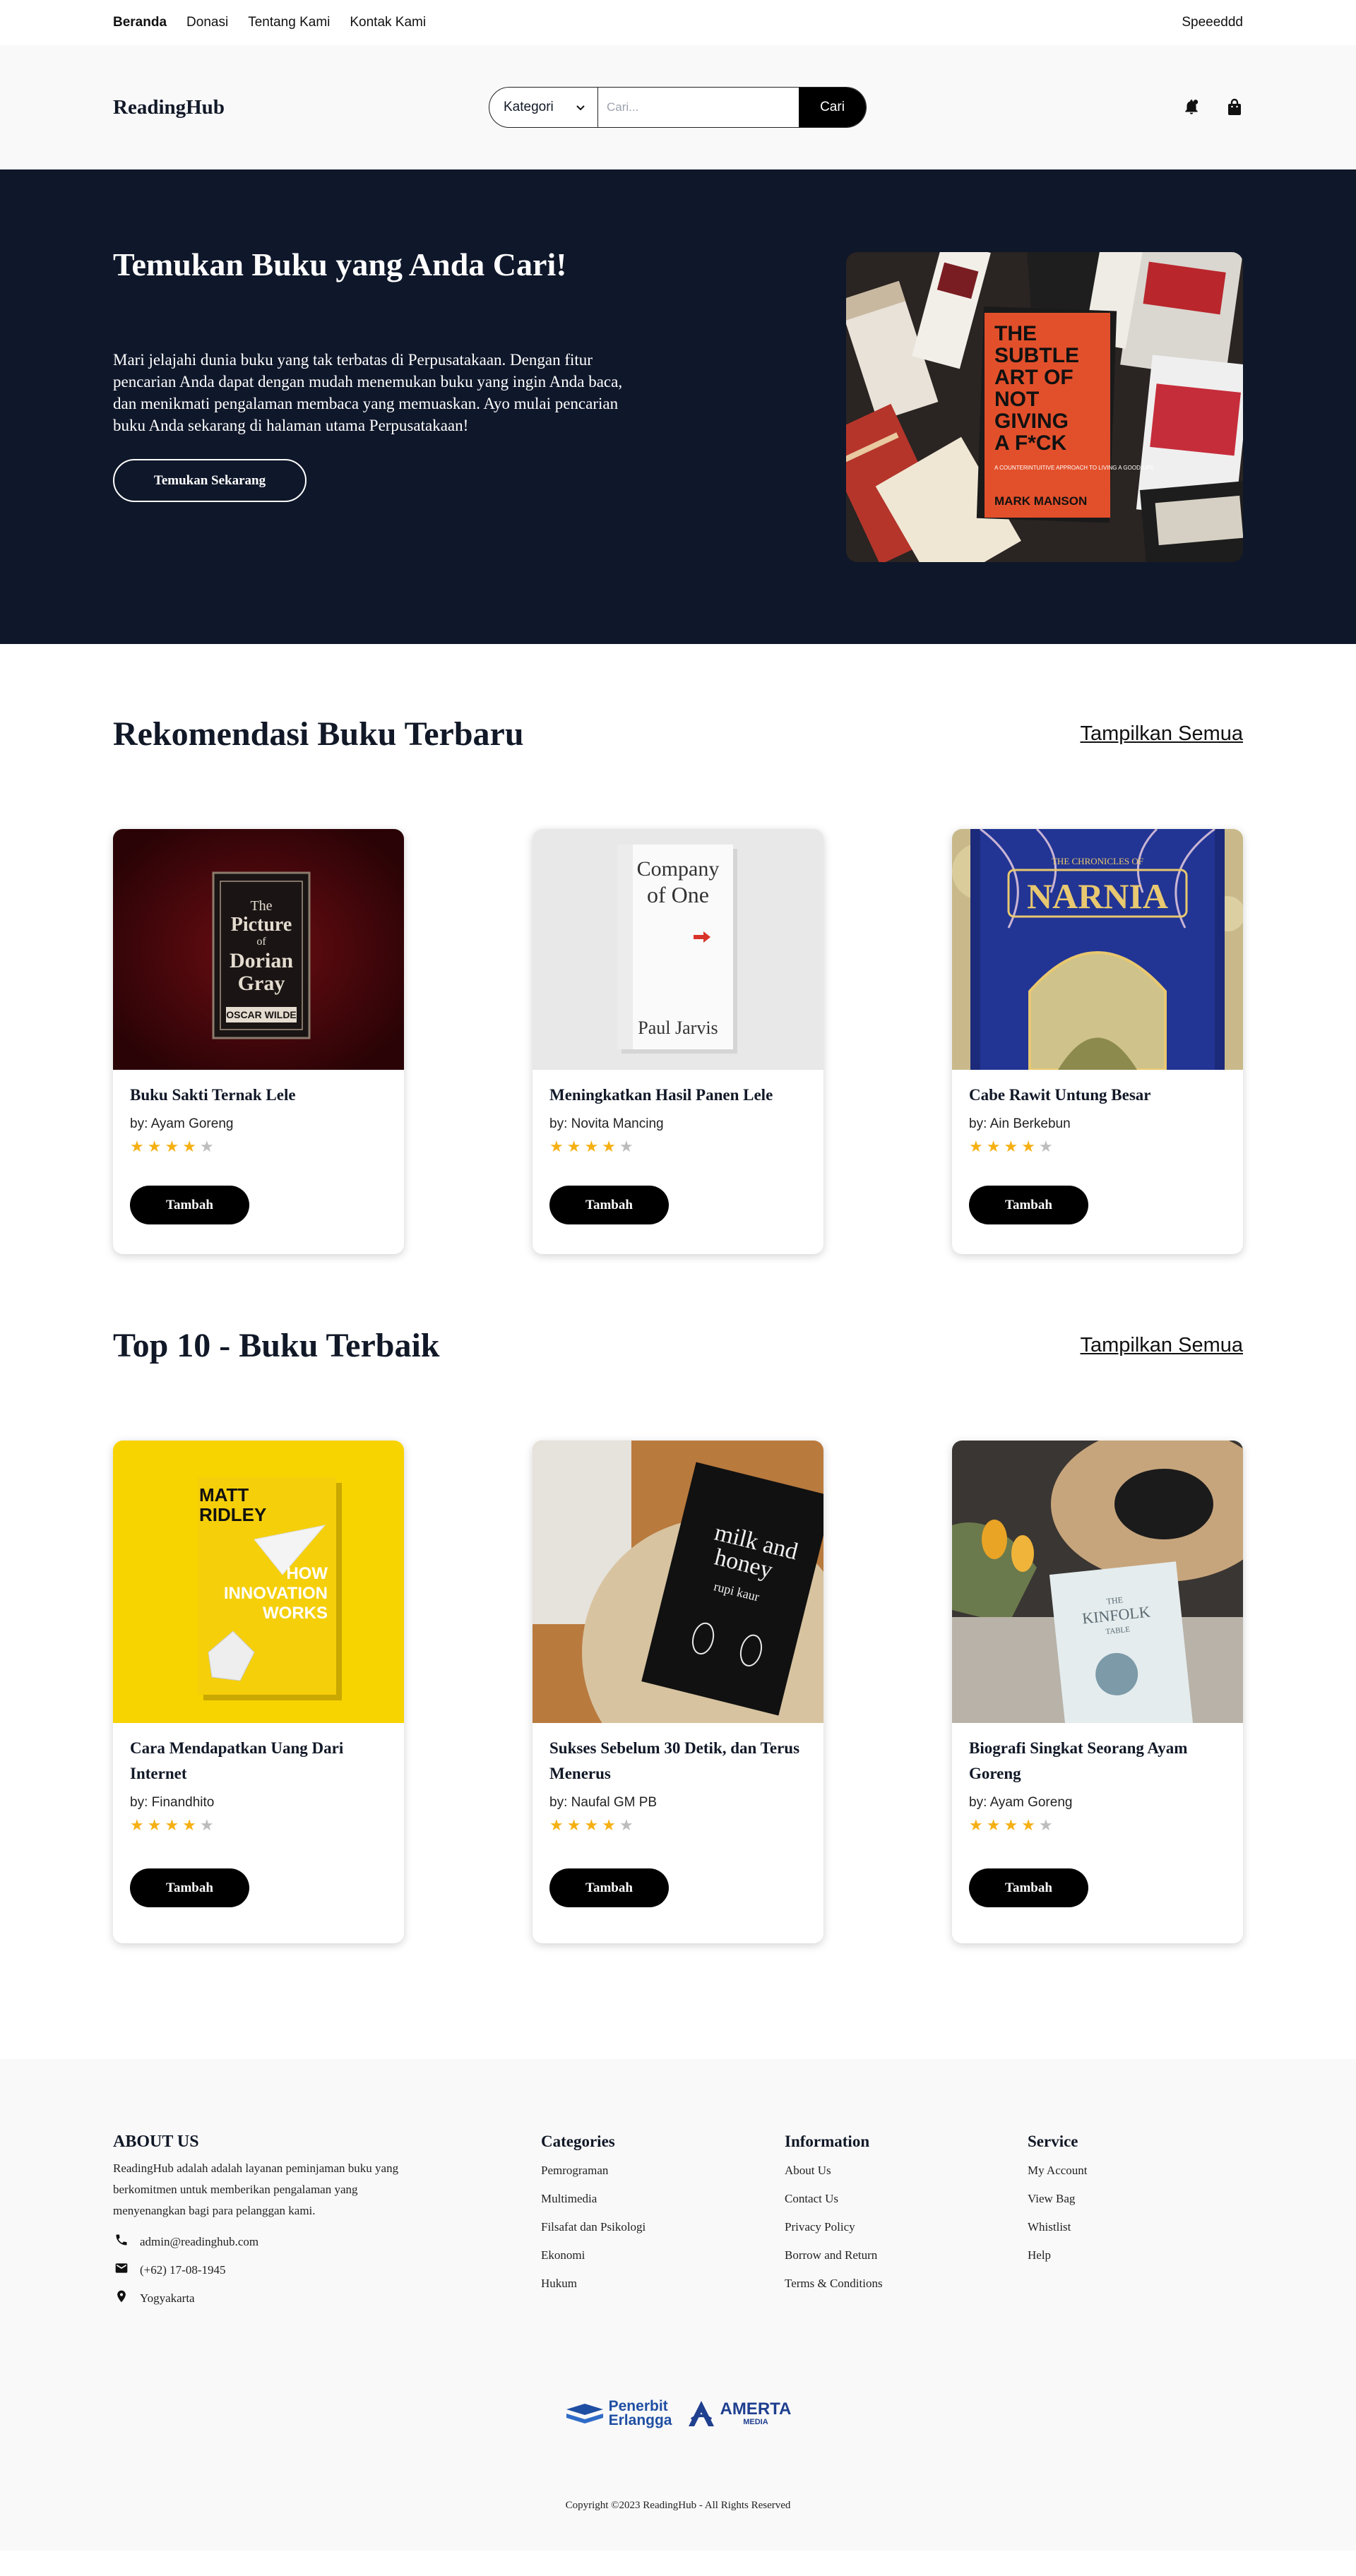 The width and height of the screenshot is (1356, 2576). Describe the element at coordinates (1212, 107) in the screenshot. I see `header-icons` at that location.